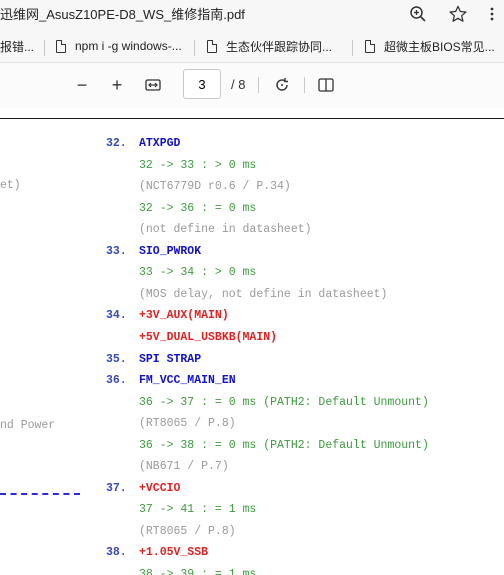  I want to click on timing-line: +5V_DUAL_USBKB(MAIN), so click(208, 337).